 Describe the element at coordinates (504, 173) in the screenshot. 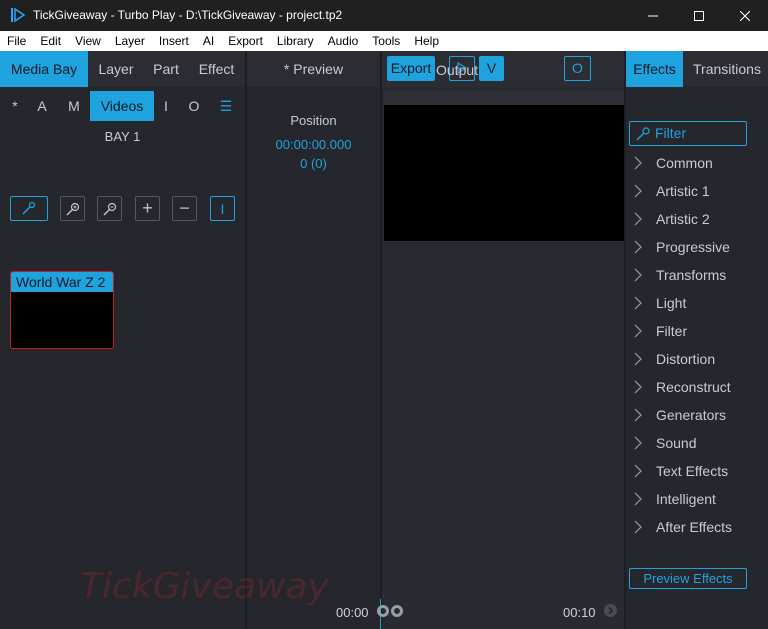

I see `video-preview` at that location.